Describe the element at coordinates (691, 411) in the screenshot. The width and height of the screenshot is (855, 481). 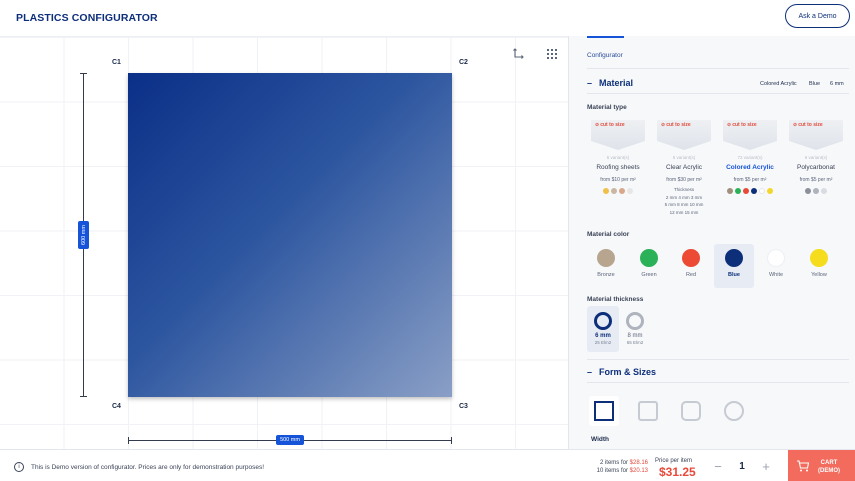
I see `rounded-rect-icon` at that location.